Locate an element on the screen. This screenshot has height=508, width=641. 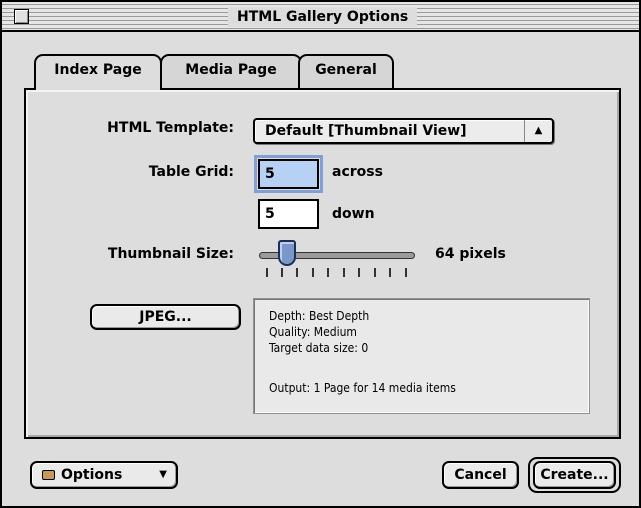
html-template-popup: Default [Thumbnail View] ▲ is located at coordinates (403, 131).